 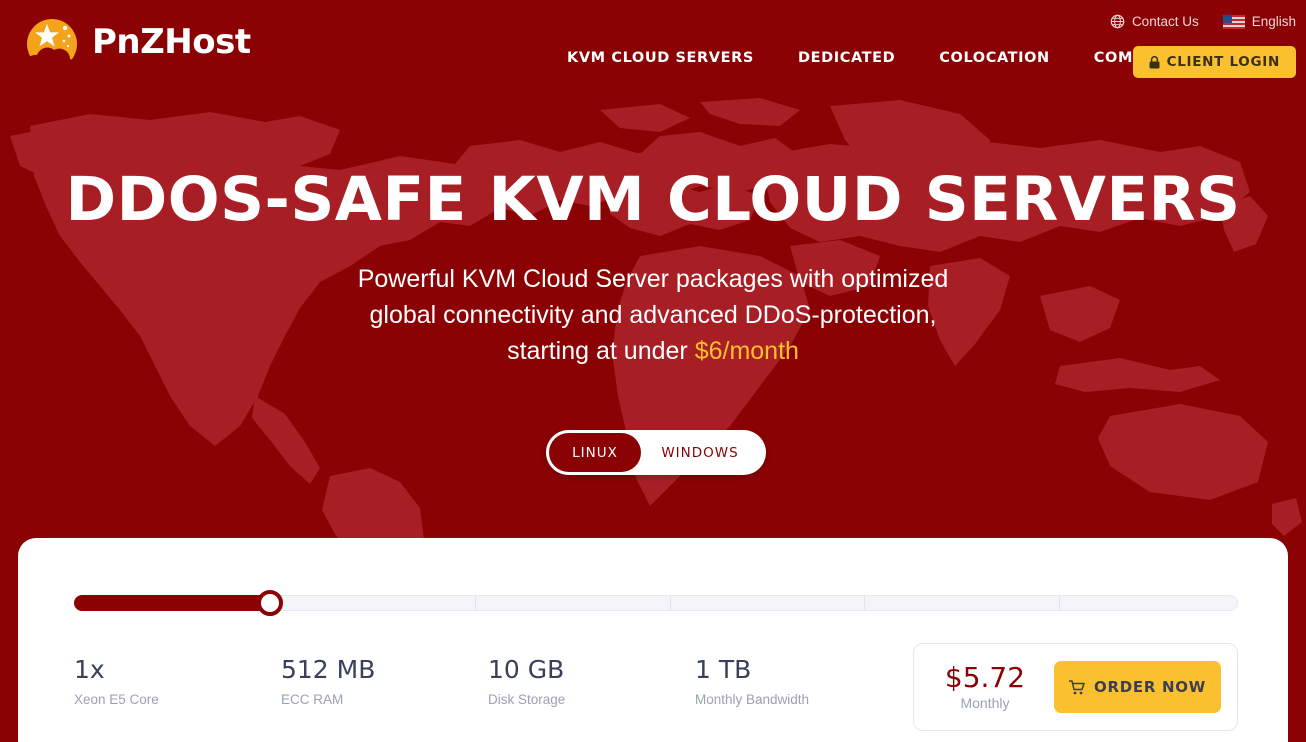 I want to click on logo-wordmark: PnZHost, so click(x=171, y=42).